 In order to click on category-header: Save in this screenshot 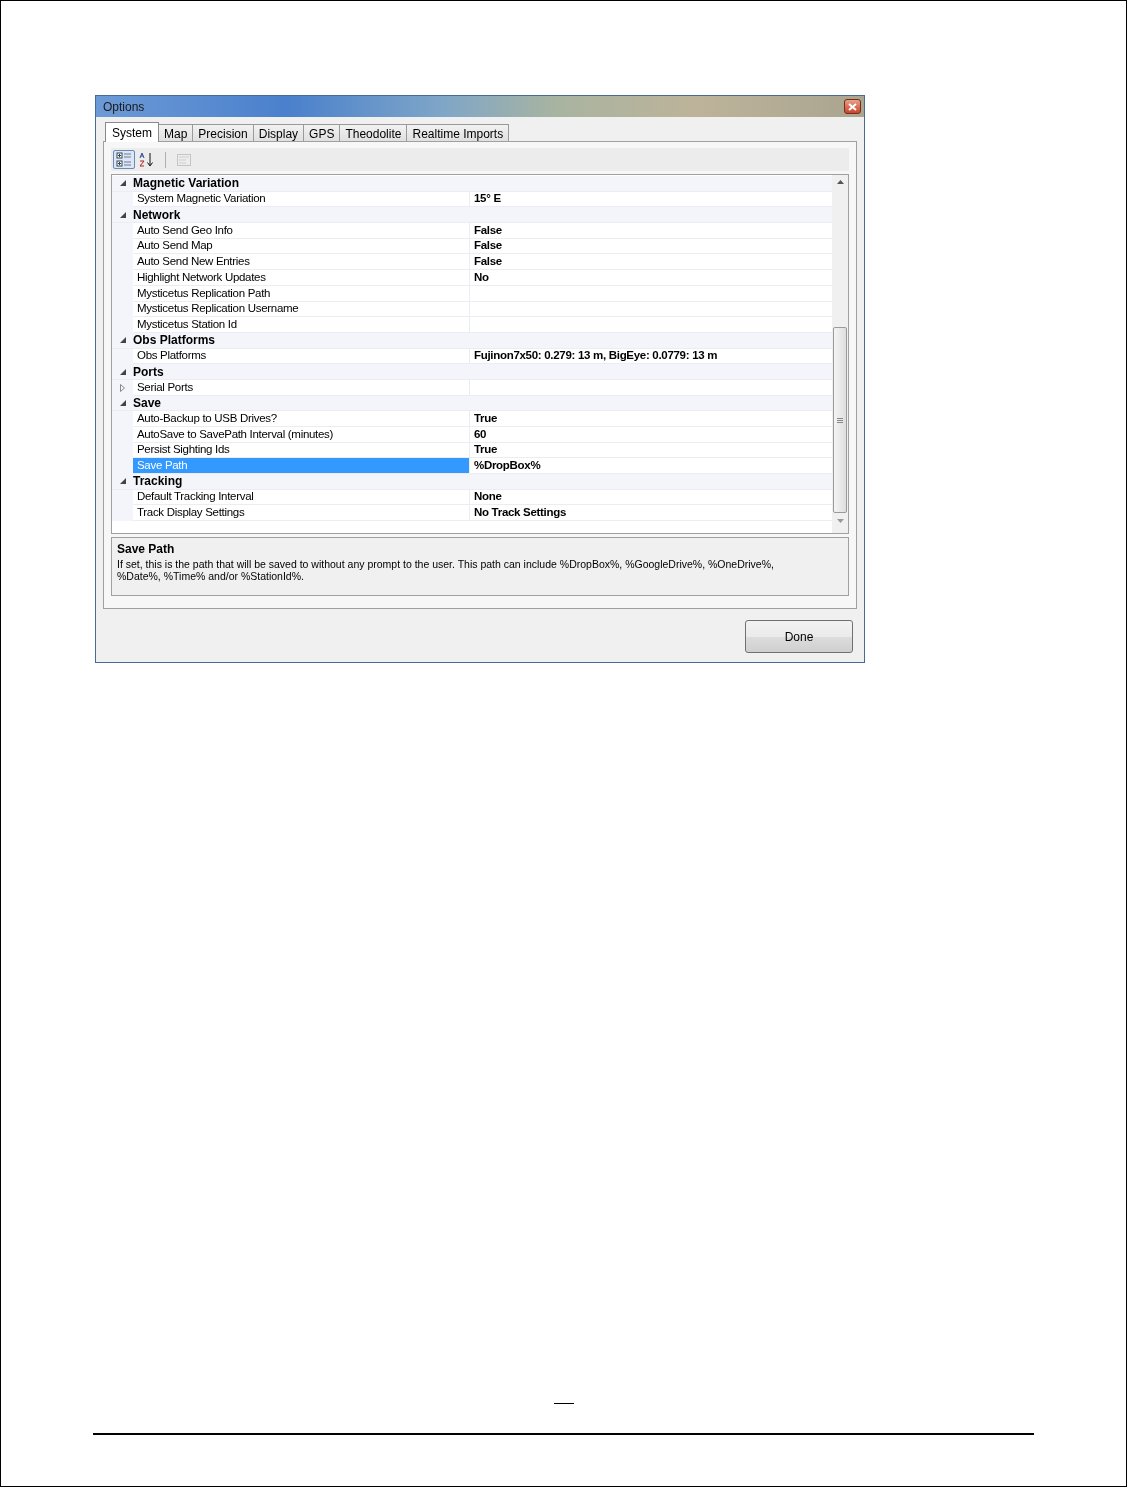, I will do `click(147, 403)`.